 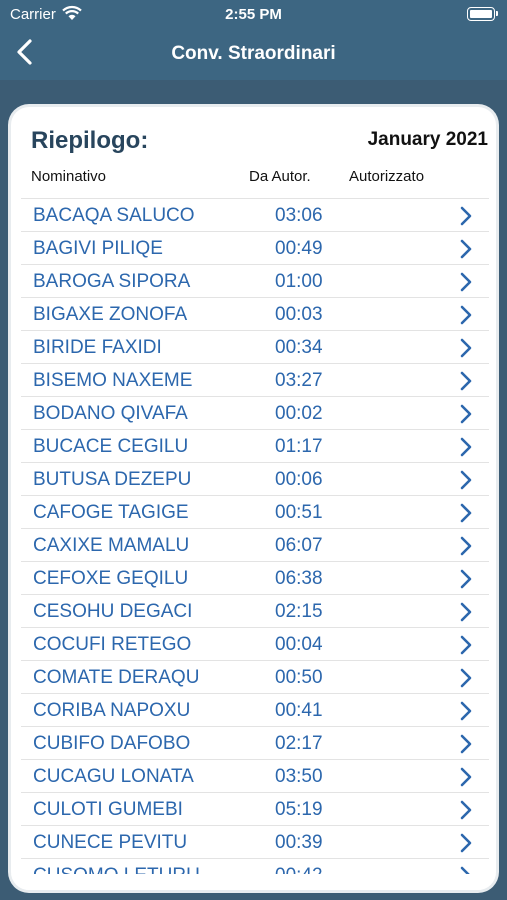 What do you see at coordinates (111, 446) in the screenshot?
I see `employee-name: BUCACE CEGILU` at bounding box center [111, 446].